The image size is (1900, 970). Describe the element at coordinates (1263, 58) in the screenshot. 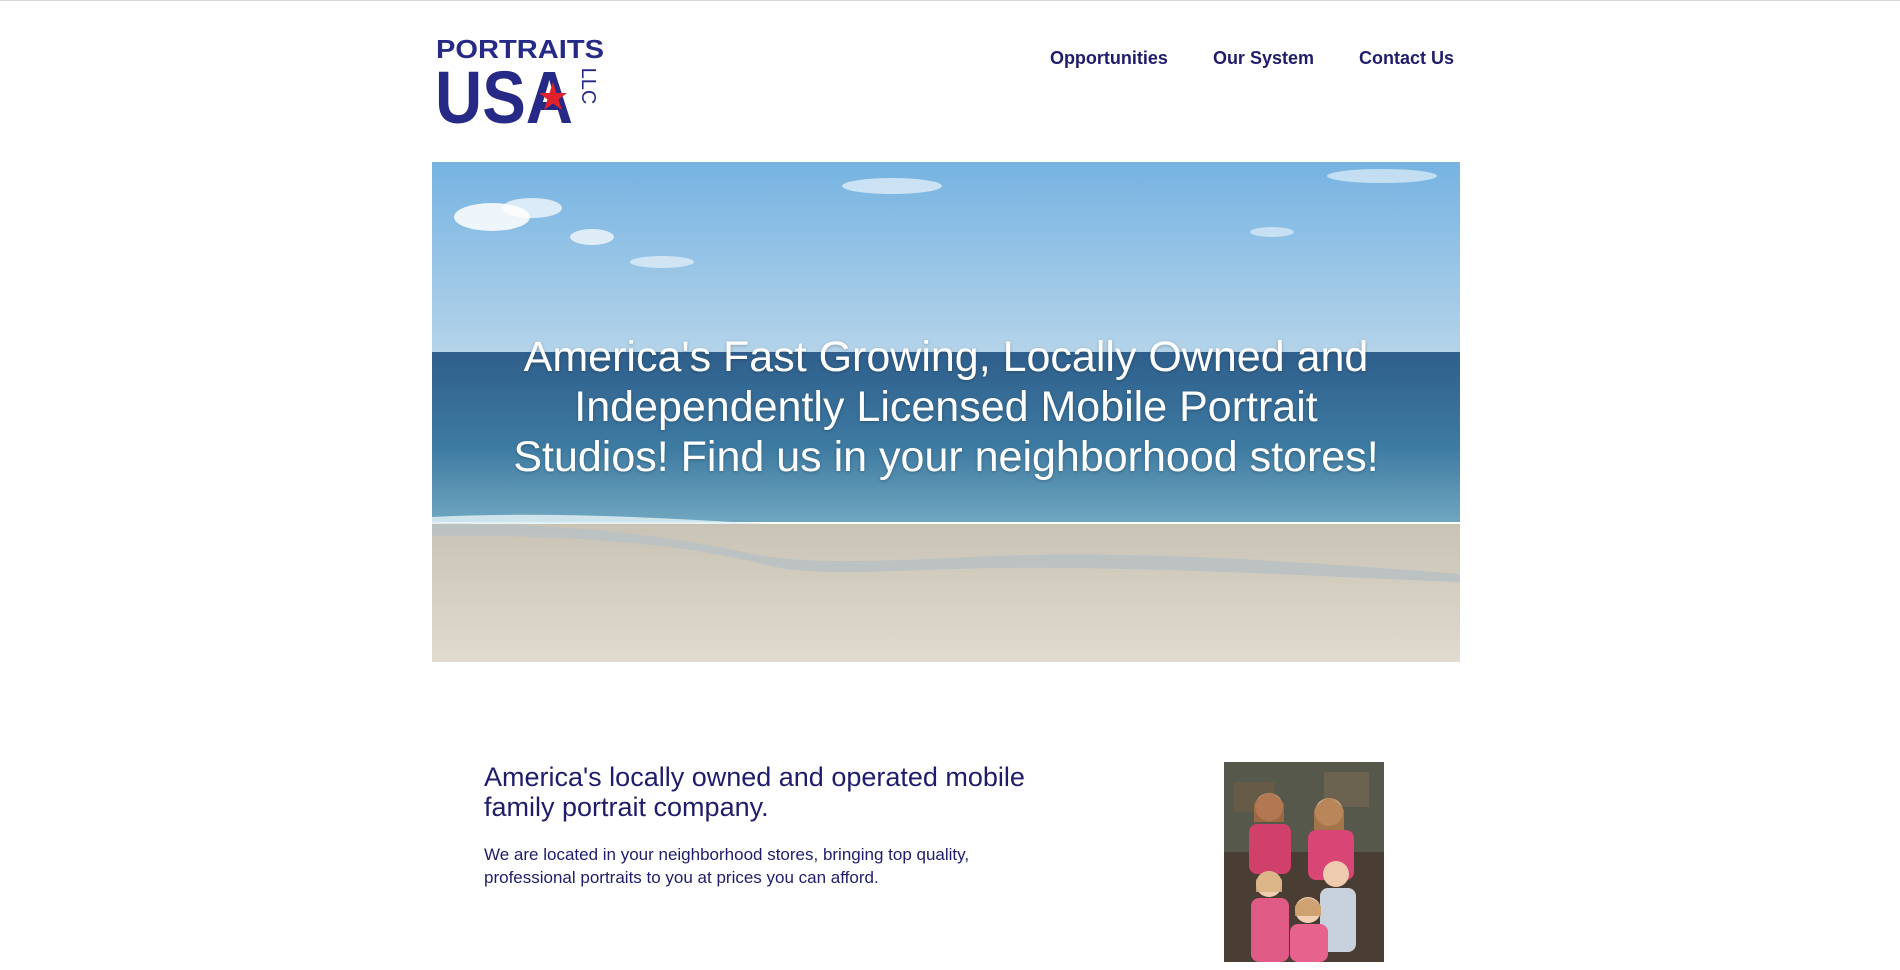

I see `nav-our-system: Our System` at that location.